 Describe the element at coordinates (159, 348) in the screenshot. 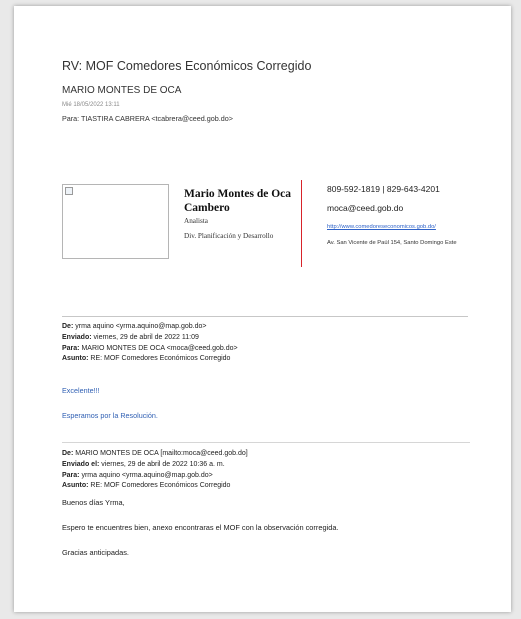

I see `to-value: MARIO MONTES DE OCA <moca@ceed.gob.do>` at that location.